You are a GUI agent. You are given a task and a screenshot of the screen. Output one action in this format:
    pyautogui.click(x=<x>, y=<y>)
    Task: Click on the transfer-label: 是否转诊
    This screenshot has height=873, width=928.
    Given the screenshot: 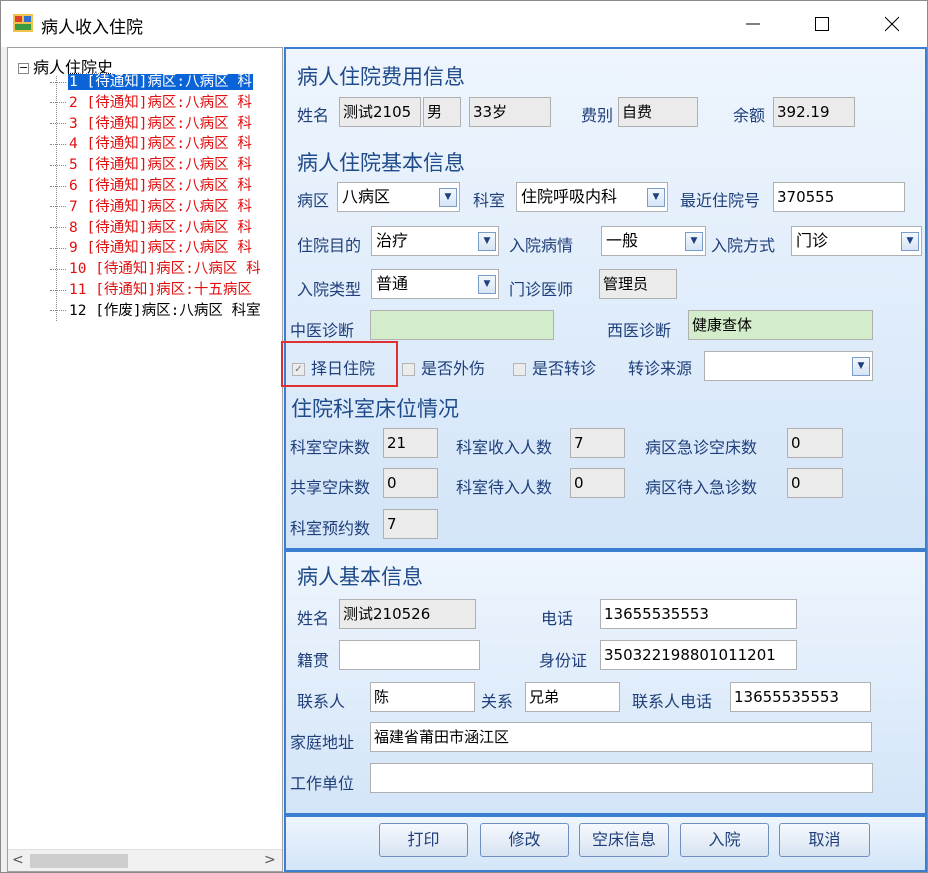 What is the action you would take?
    pyautogui.click(x=564, y=368)
    